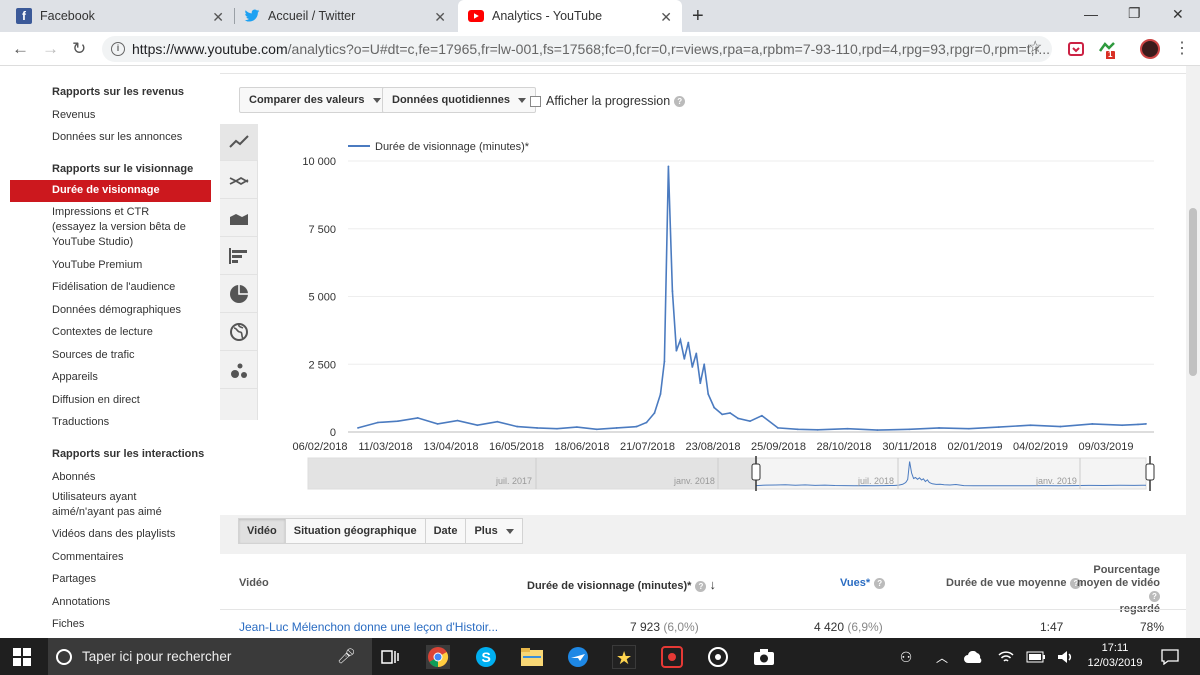  I want to click on navigator-left-grip, so click(756, 472).